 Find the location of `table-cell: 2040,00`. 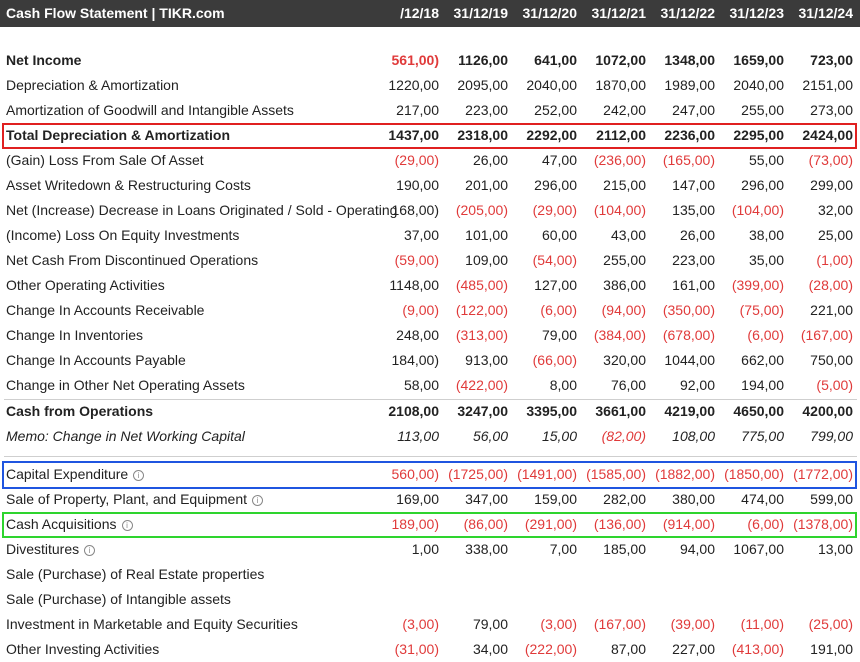

table-cell: 2040,00 is located at coordinates (758, 85).